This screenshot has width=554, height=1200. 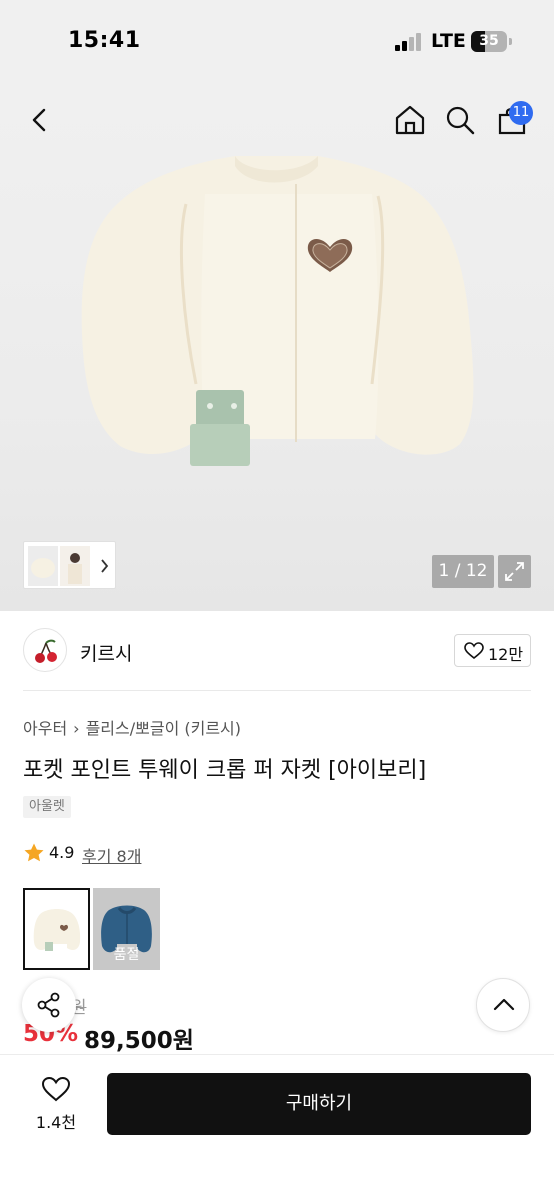 What do you see at coordinates (521, 113) in the screenshot?
I see `cart-count-badge: 11` at bounding box center [521, 113].